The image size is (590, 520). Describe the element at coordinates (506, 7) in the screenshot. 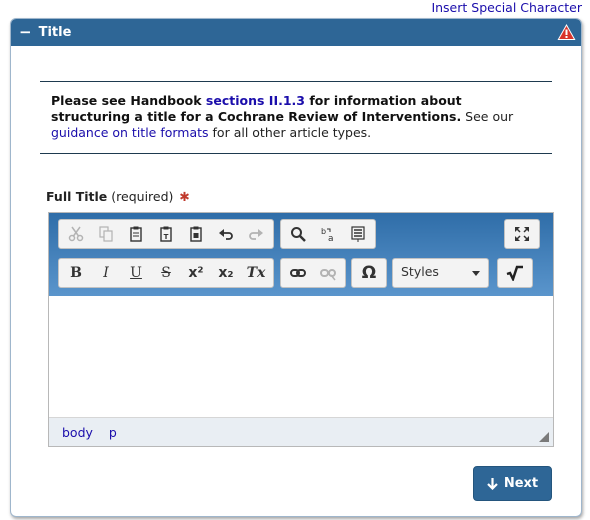

I see `insert-special-character-link: Insert Special Character` at that location.